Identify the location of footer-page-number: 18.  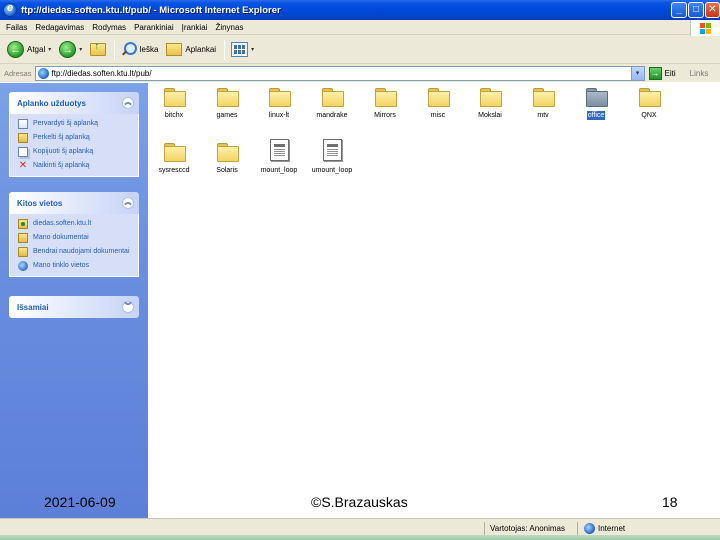
(670, 502).